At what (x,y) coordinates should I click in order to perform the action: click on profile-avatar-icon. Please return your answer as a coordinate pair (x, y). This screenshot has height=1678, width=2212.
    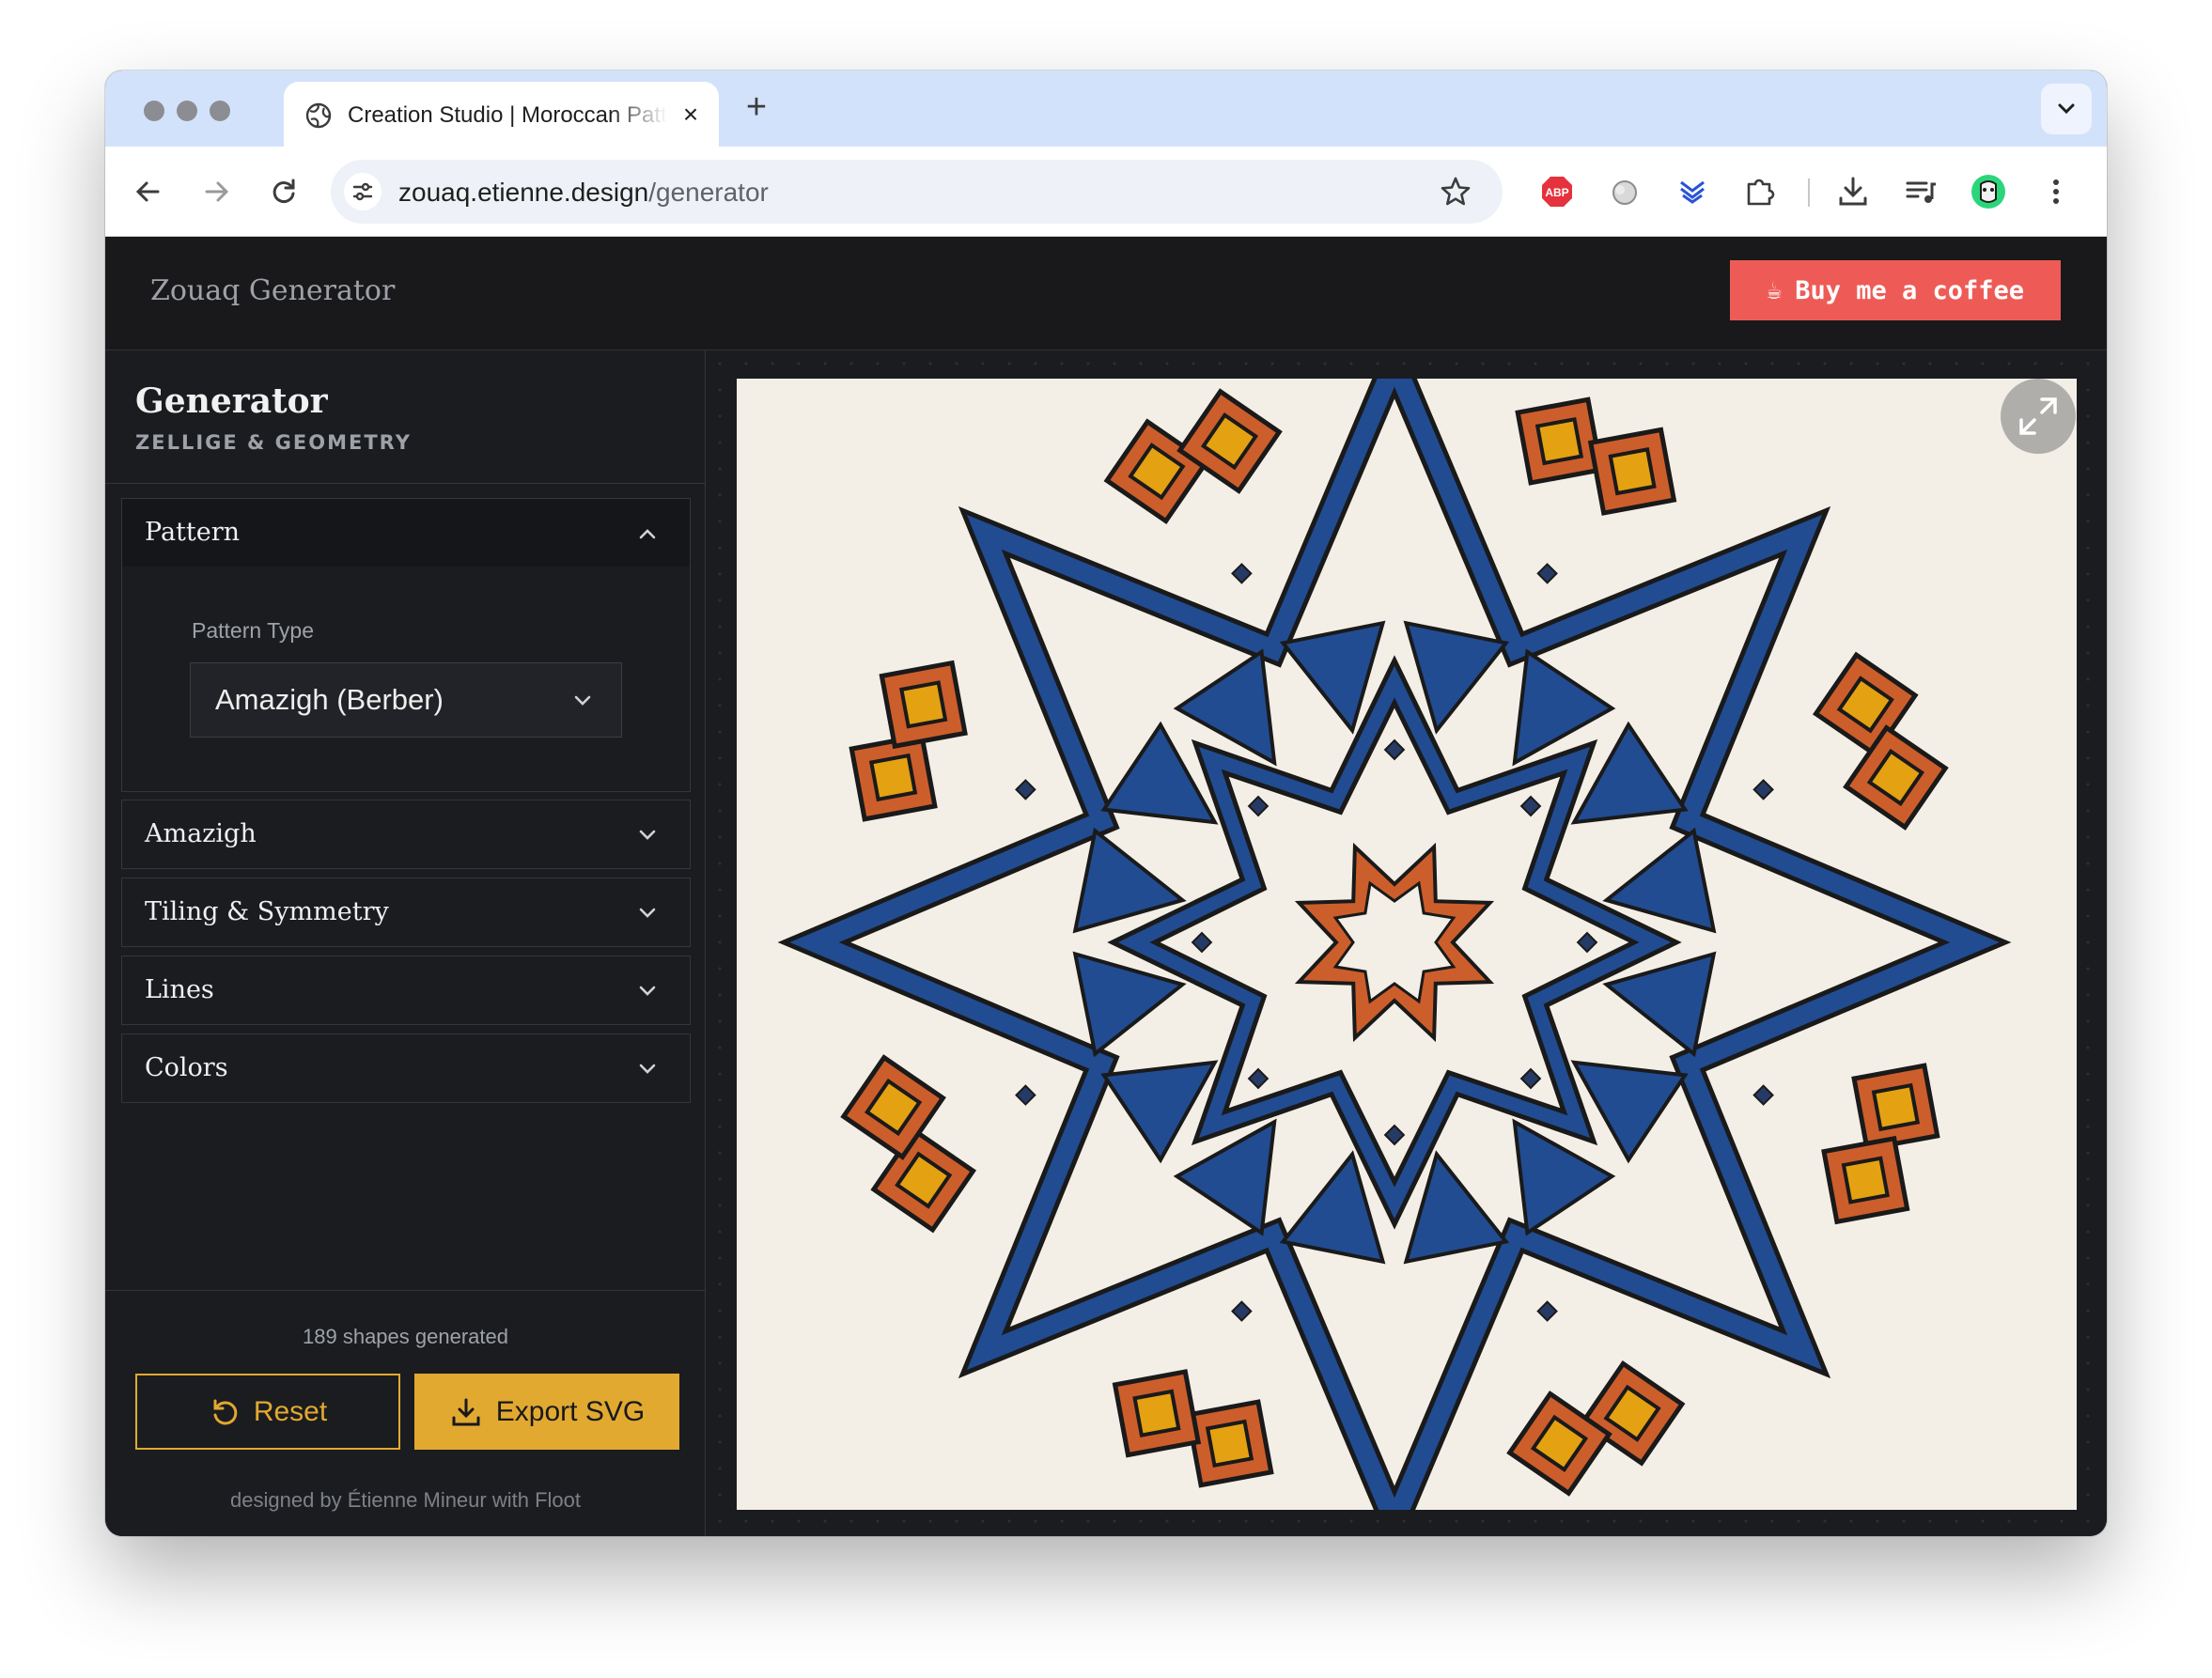
    Looking at the image, I should click on (1988, 191).